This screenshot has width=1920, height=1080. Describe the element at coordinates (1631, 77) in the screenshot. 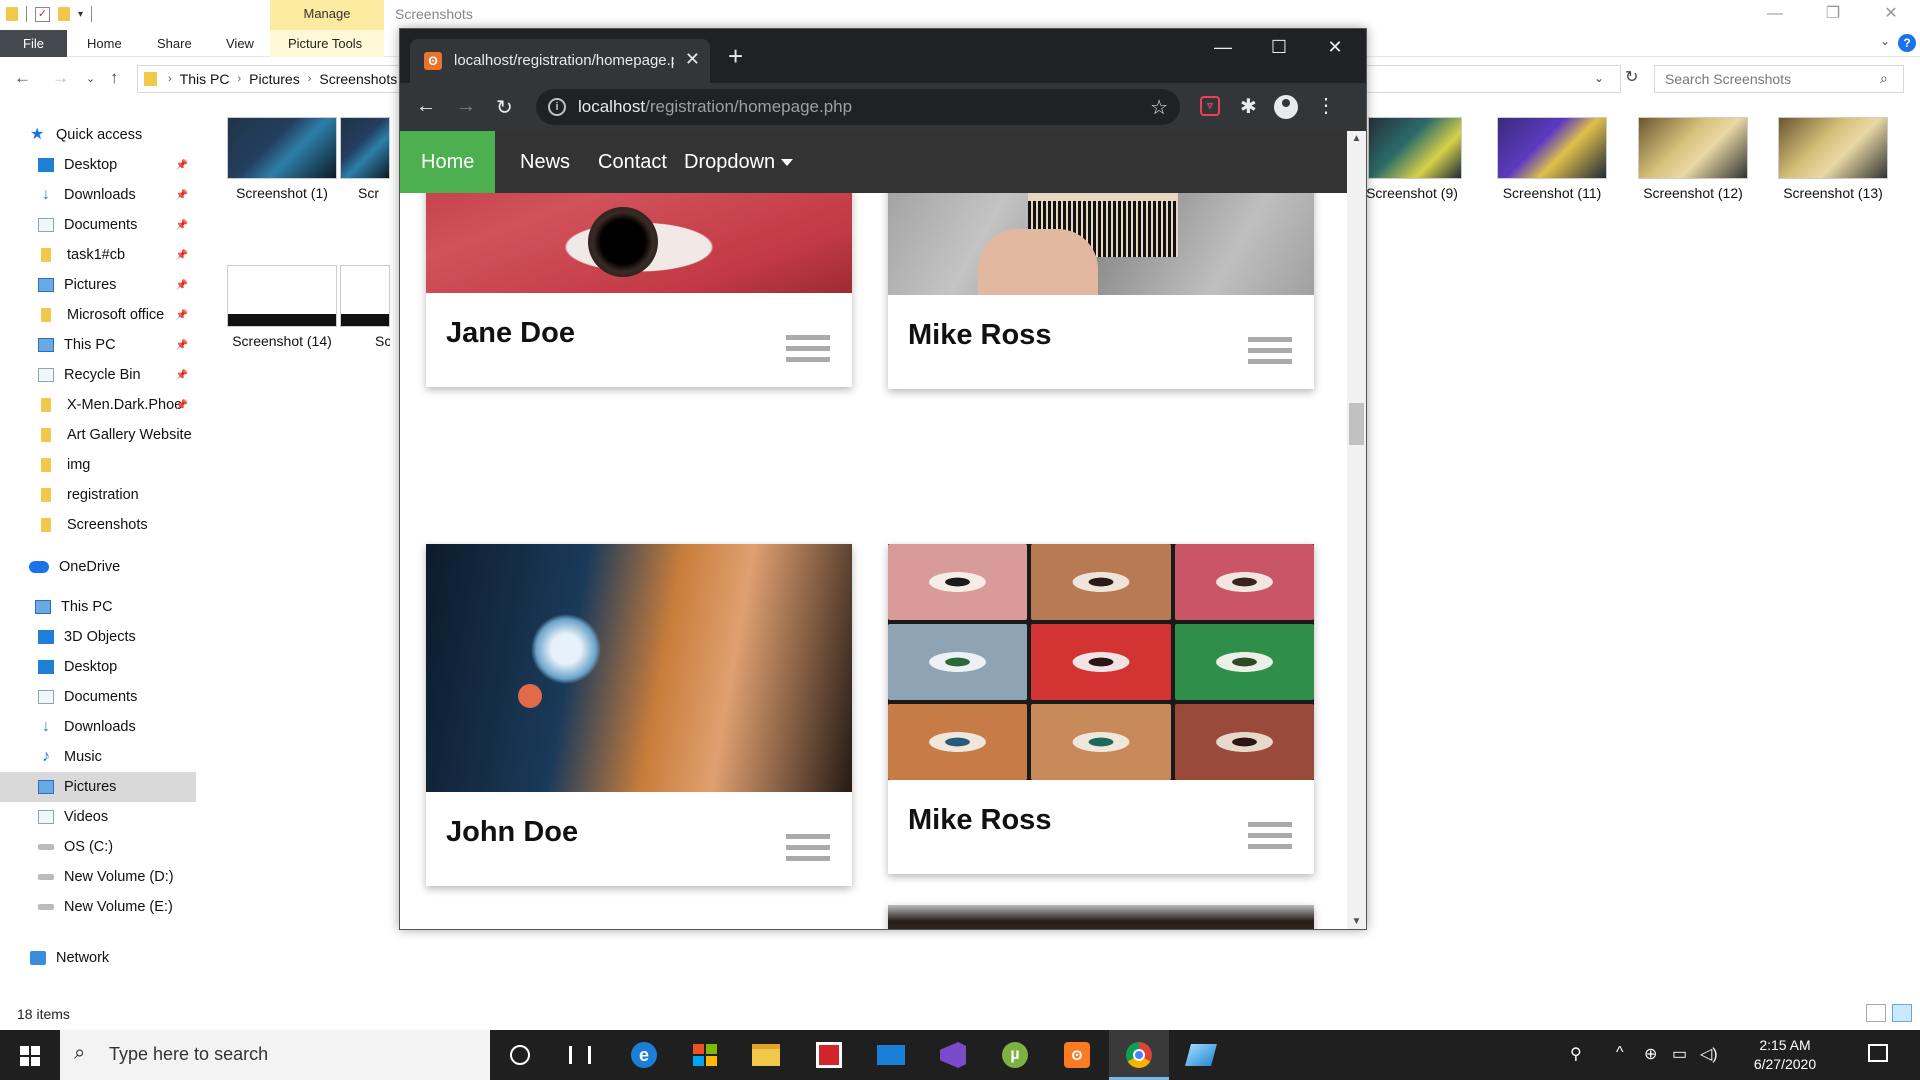

I see `refresh-icon: ↻` at that location.